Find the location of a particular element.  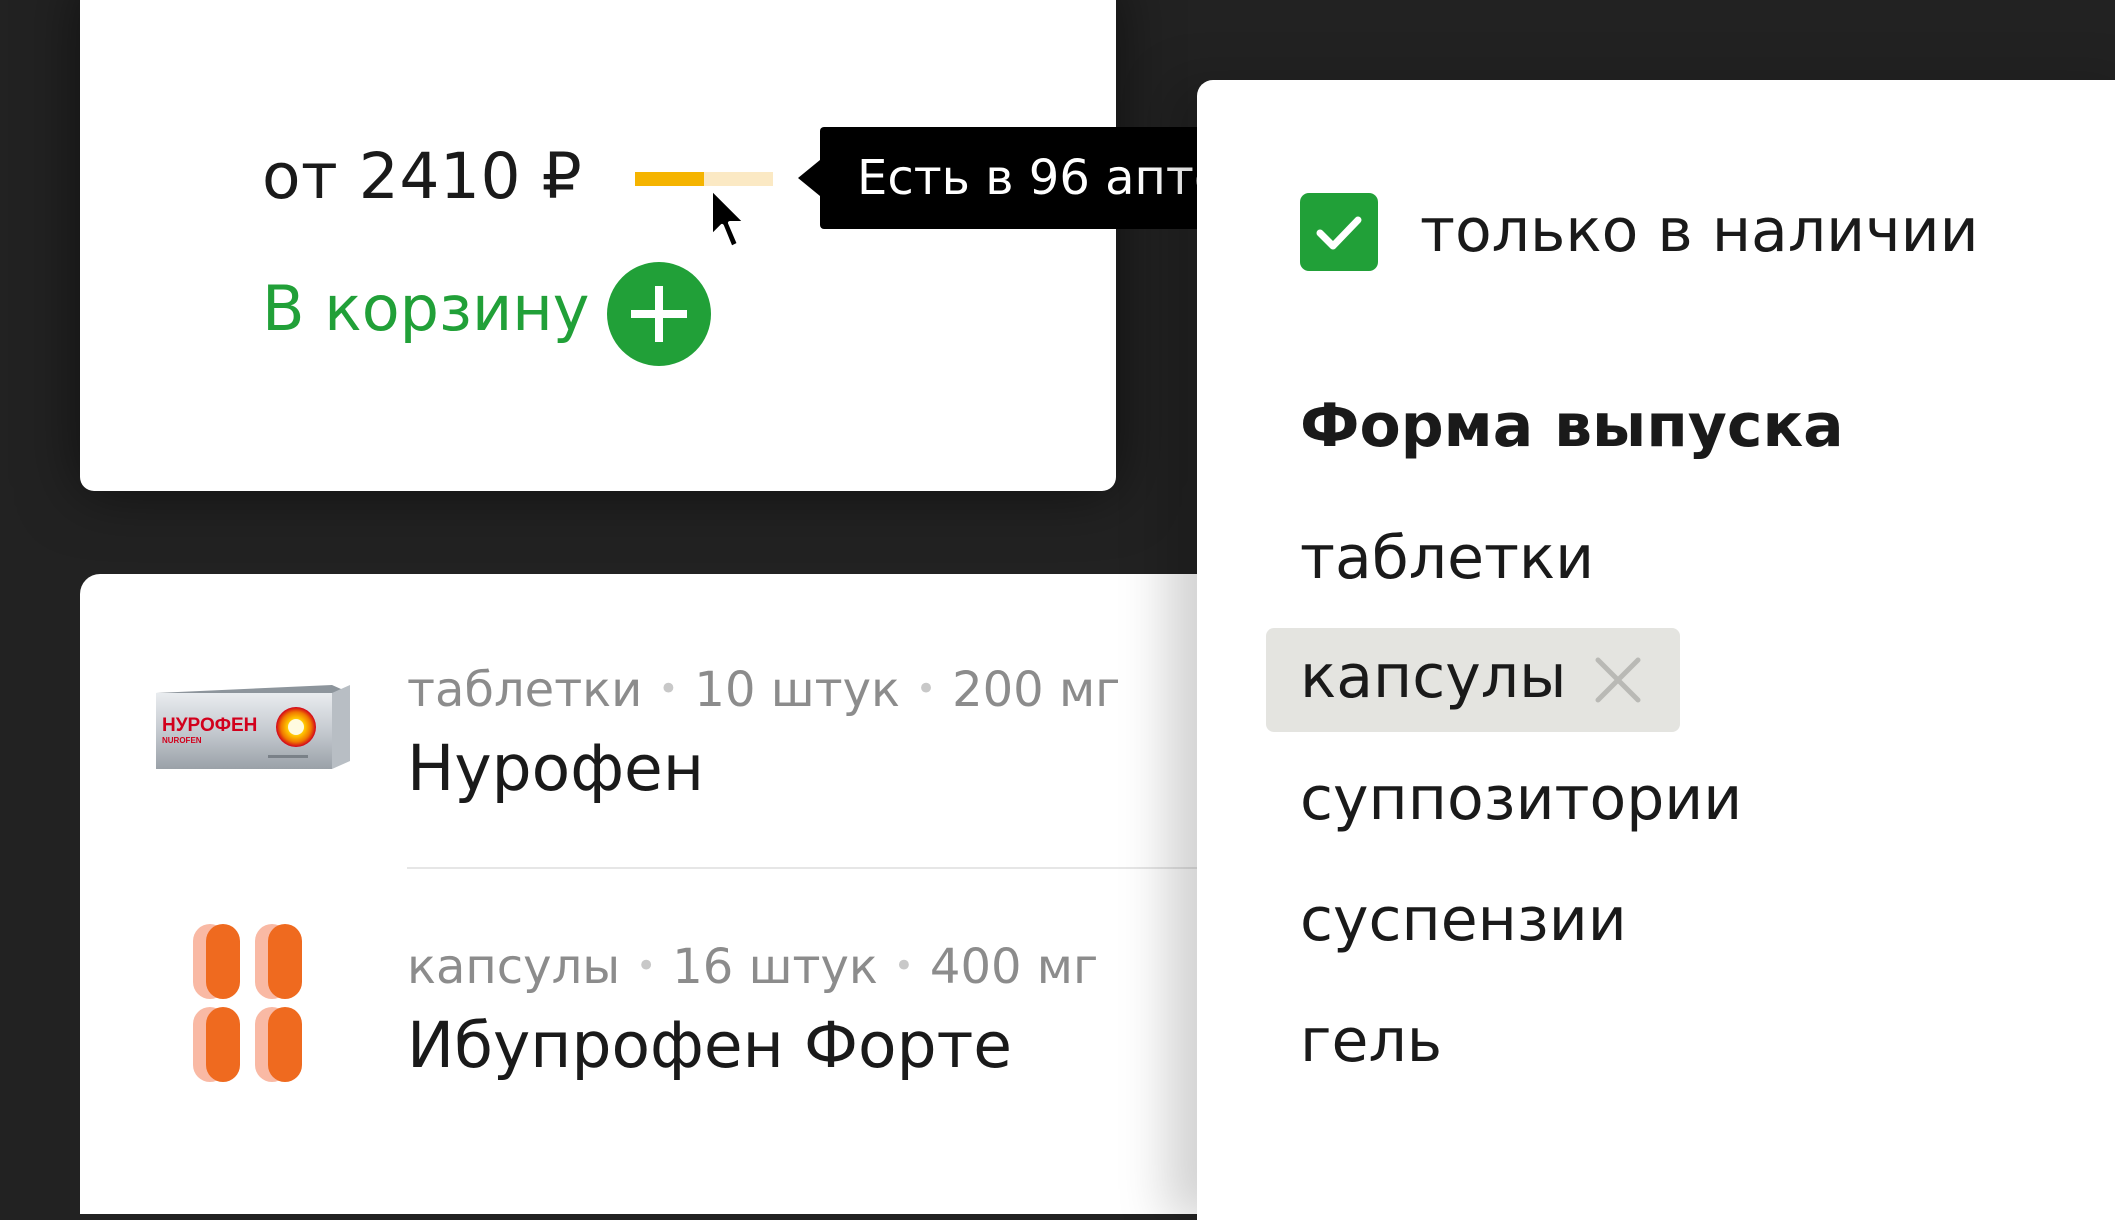

availability-bar-fill is located at coordinates (669, 179).